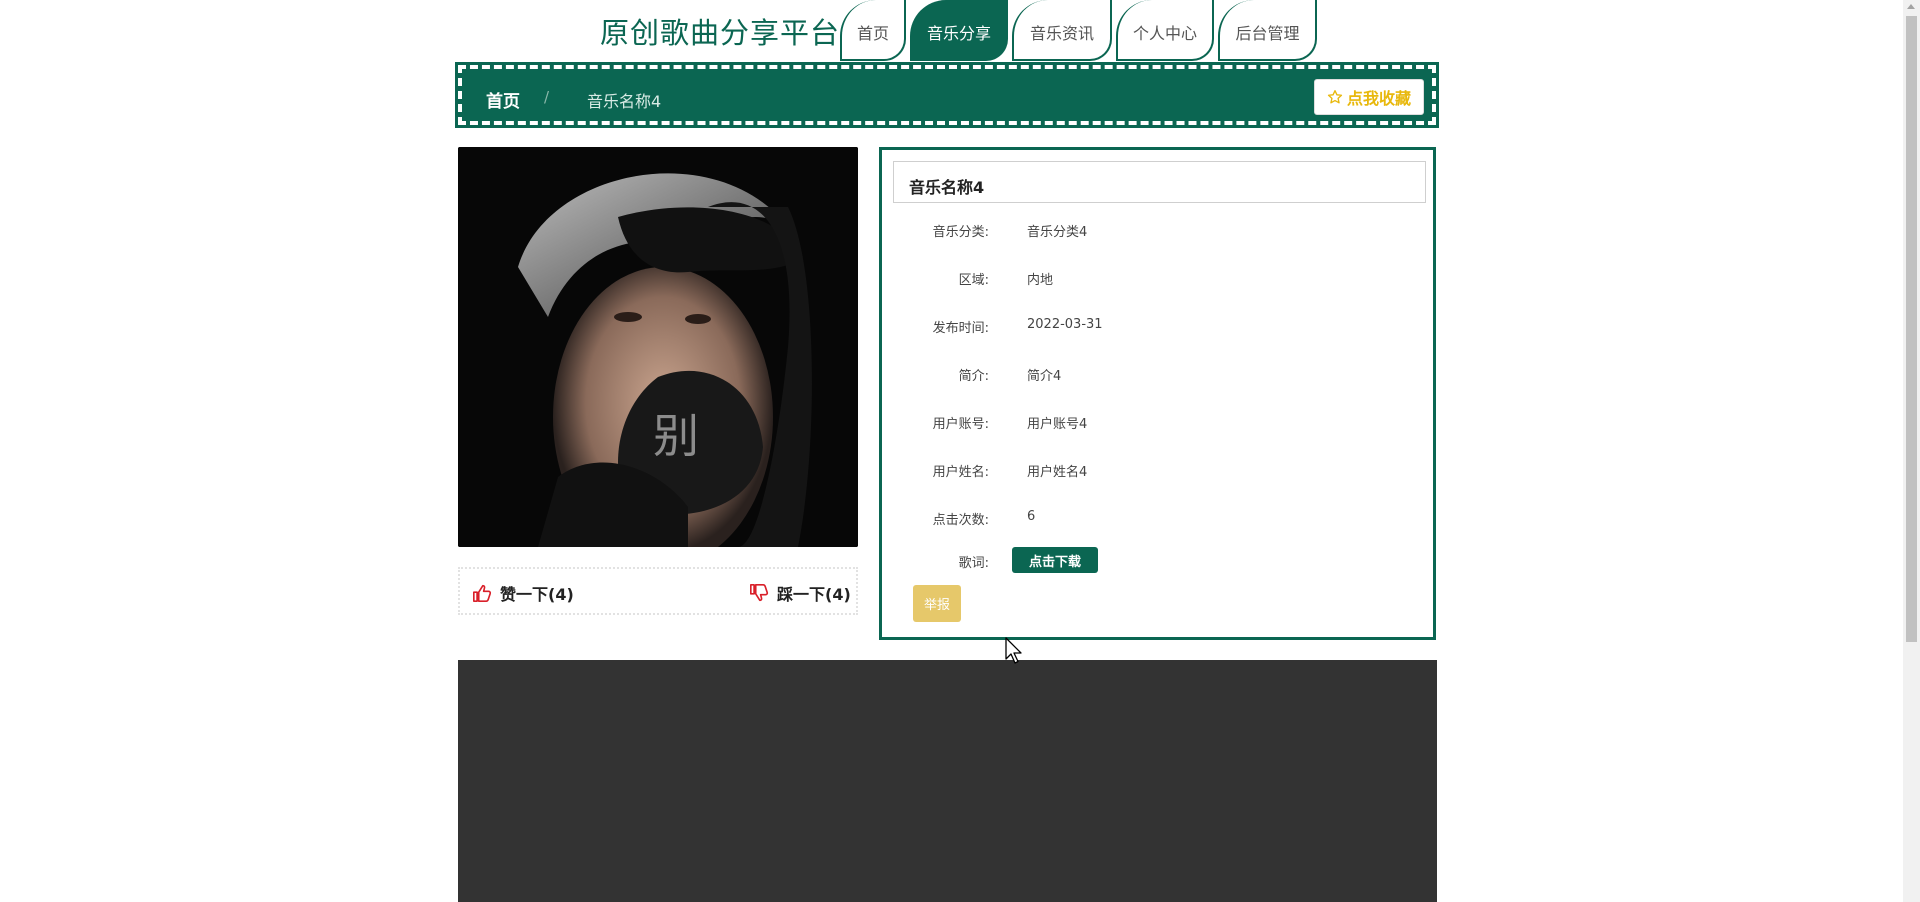 This screenshot has width=1920, height=902. Describe the element at coordinates (960, 232) in the screenshot. I see `detail-label: 音乐分类:` at that location.